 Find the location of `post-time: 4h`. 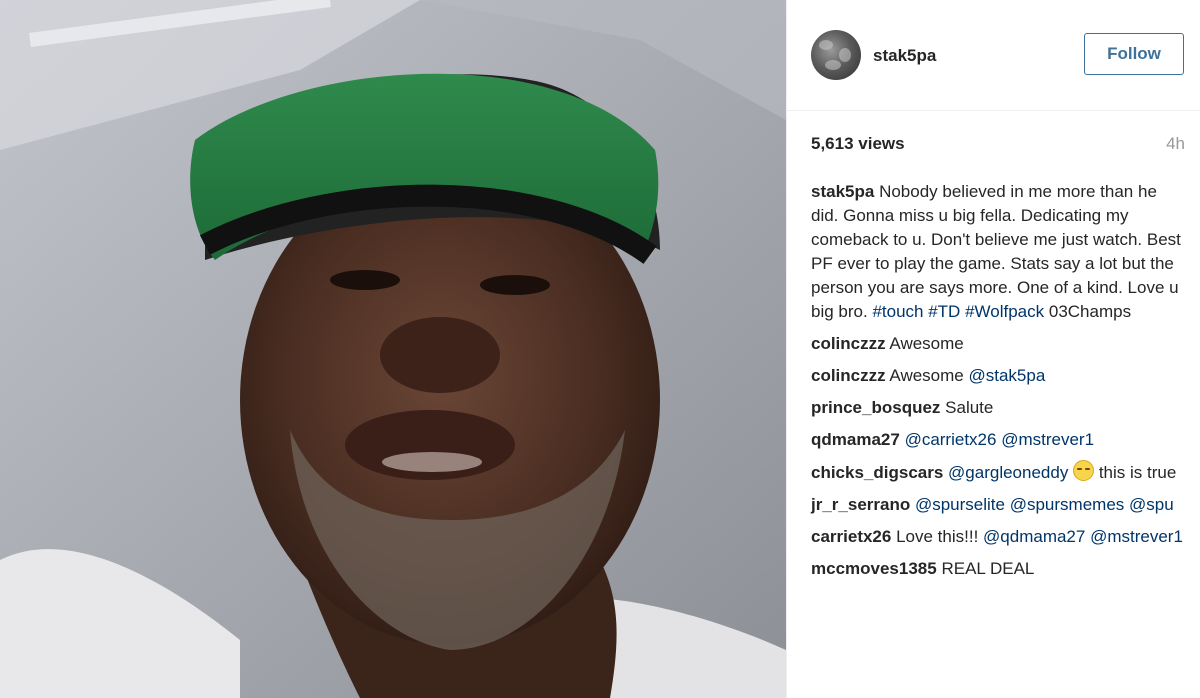

post-time: 4h is located at coordinates (1175, 144).